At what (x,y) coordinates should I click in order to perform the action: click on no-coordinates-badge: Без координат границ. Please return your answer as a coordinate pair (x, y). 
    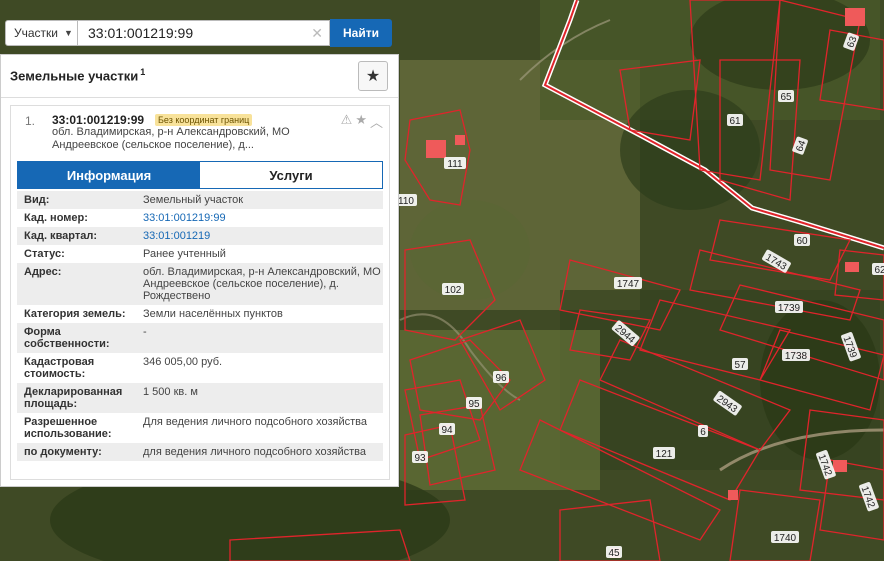
    Looking at the image, I should click on (204, 120).